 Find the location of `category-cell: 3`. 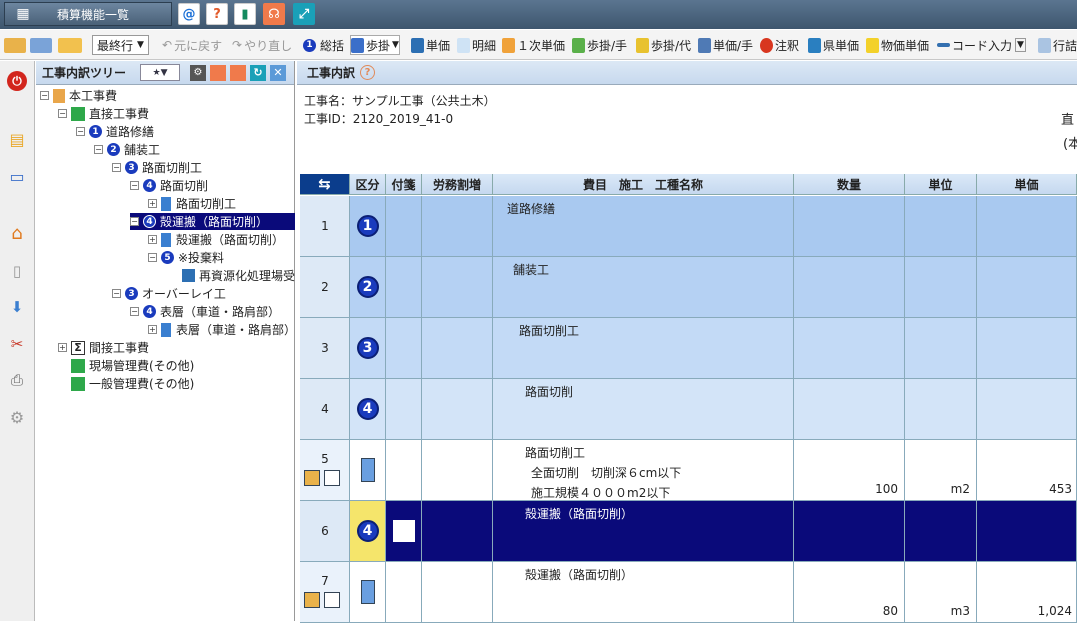

category-cell: 3 is located at coordinates (368, 348).